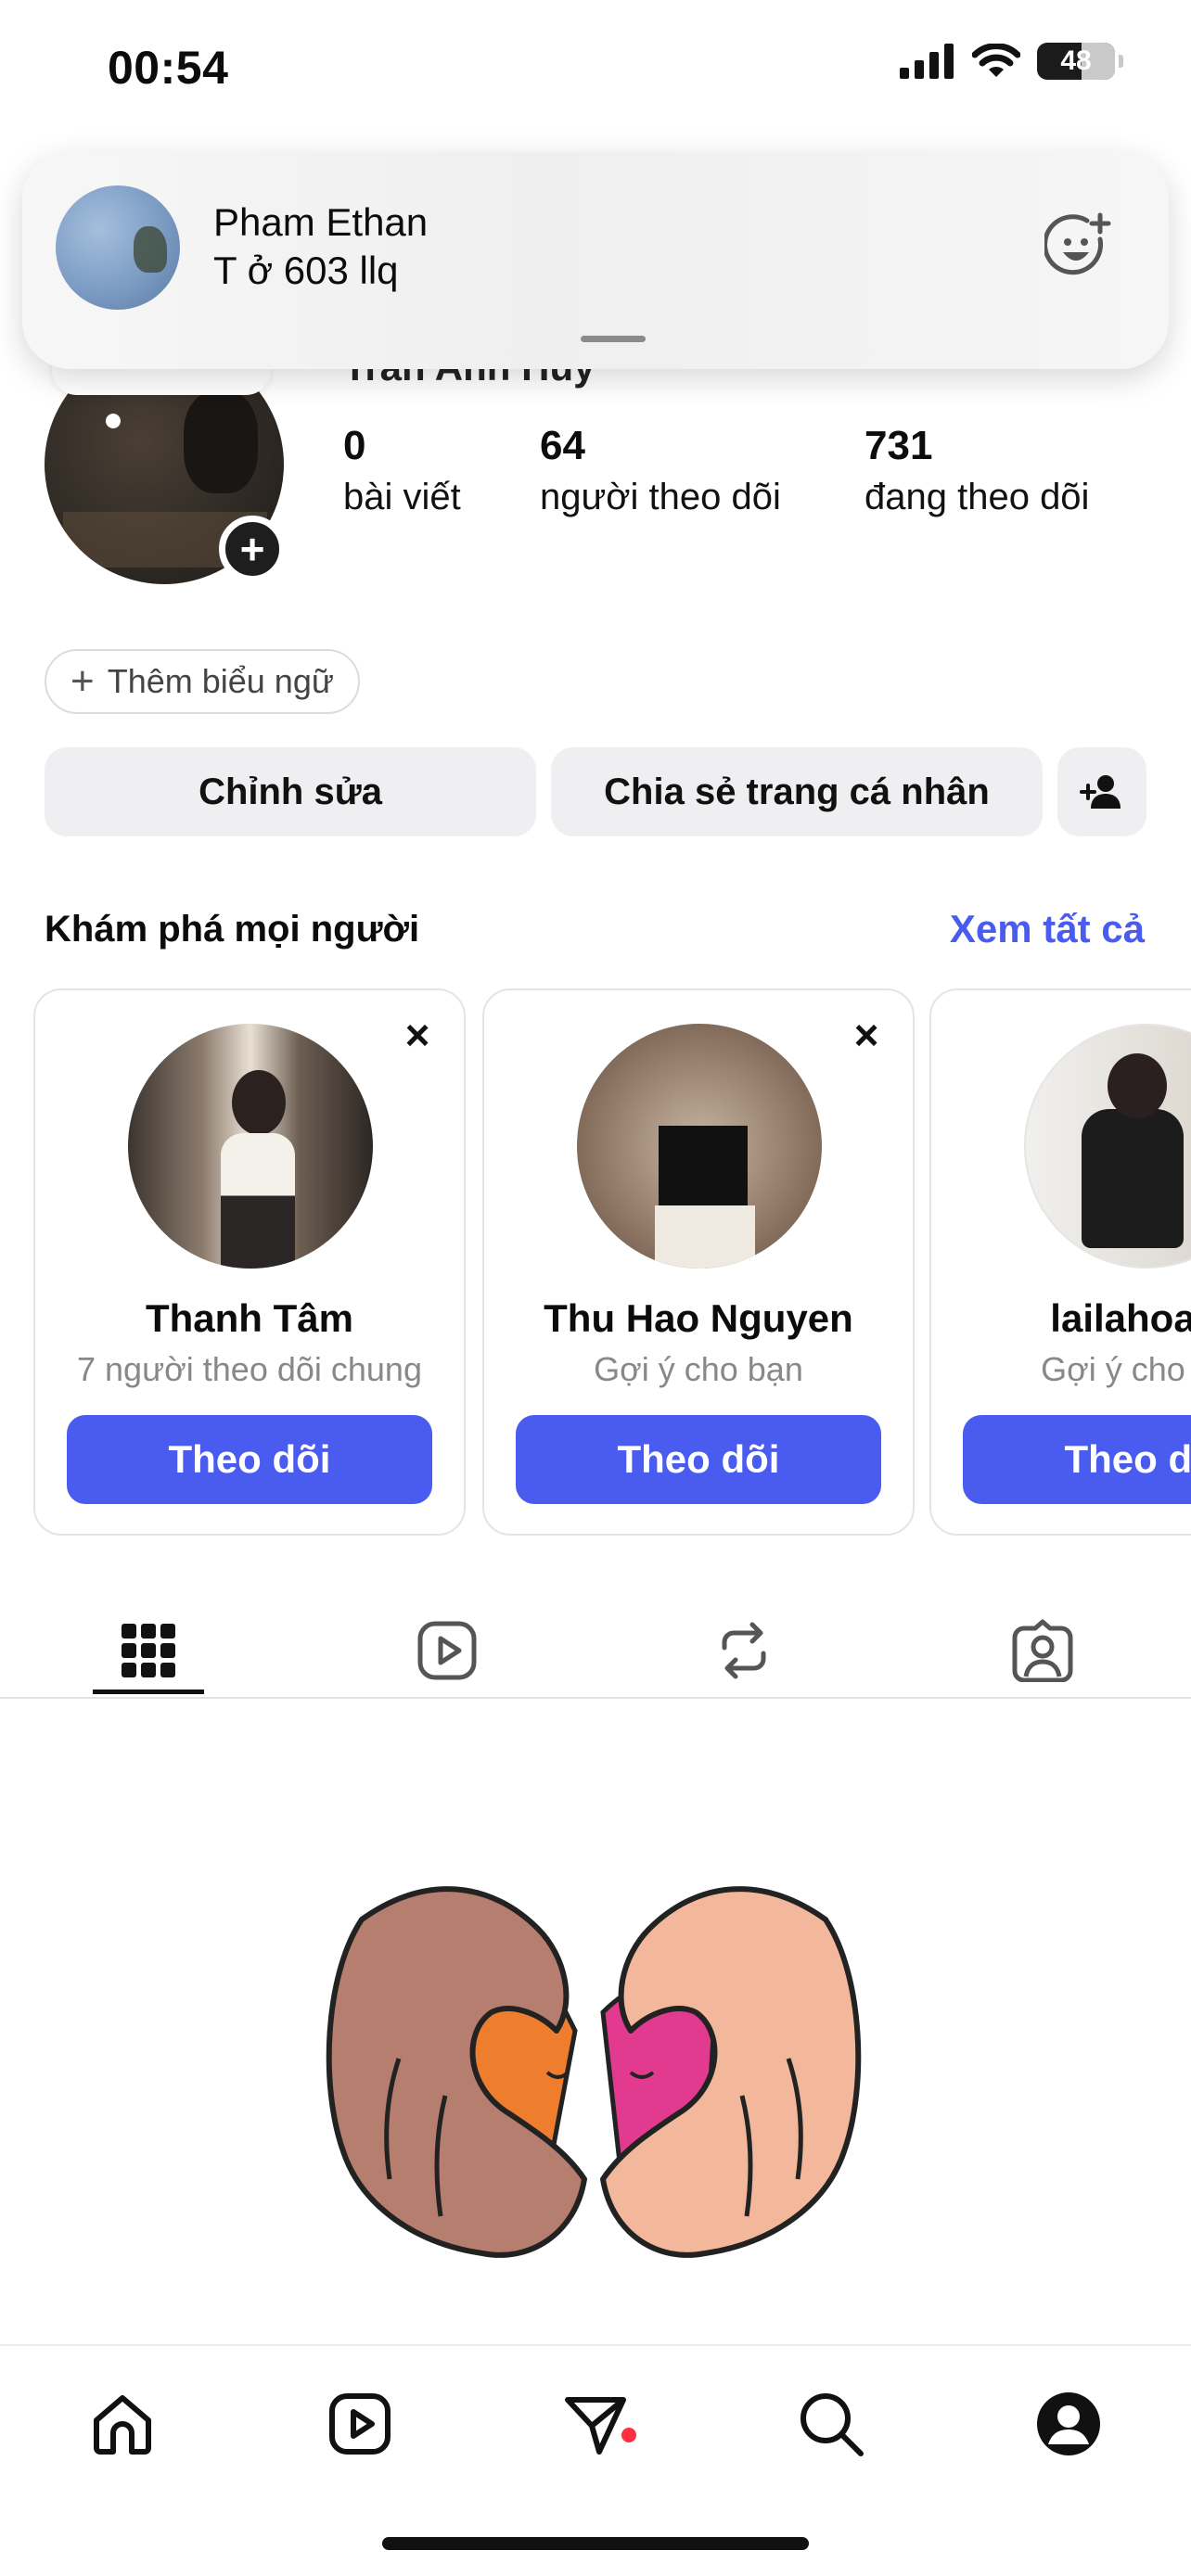 This screenshot has width=1191, height=2576. Describe the element at coordinates (595, 2543) in the screenshot. I see `home-indicator` at that location.